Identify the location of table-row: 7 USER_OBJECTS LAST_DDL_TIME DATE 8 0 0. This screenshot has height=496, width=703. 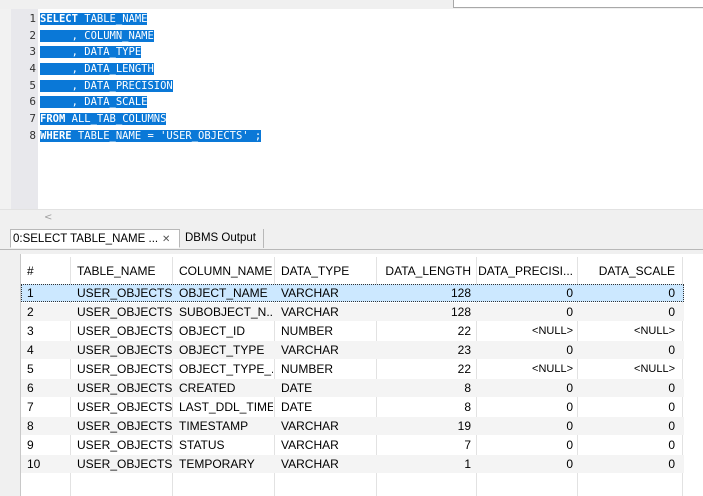
(352, 407).